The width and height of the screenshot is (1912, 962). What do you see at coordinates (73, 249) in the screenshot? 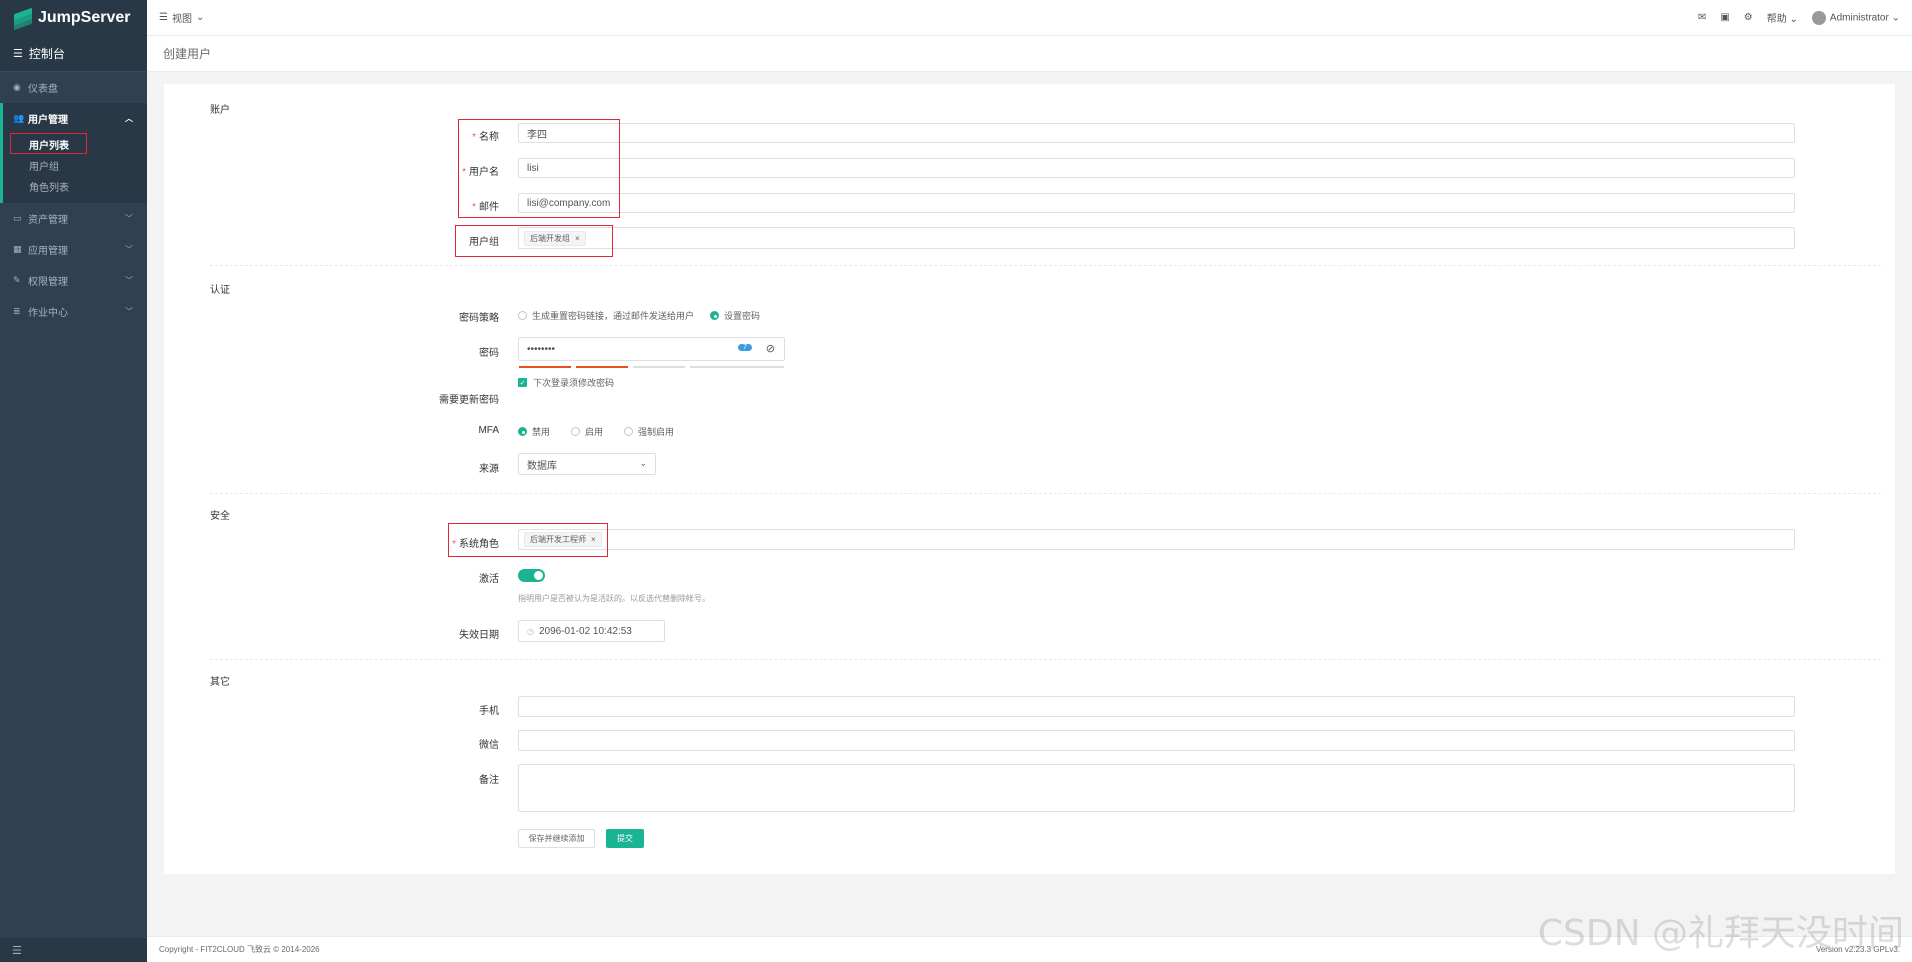
I see `sidebar-item-applications: ▦ 应用管理 ﹀` at bounding box center [73, 249].